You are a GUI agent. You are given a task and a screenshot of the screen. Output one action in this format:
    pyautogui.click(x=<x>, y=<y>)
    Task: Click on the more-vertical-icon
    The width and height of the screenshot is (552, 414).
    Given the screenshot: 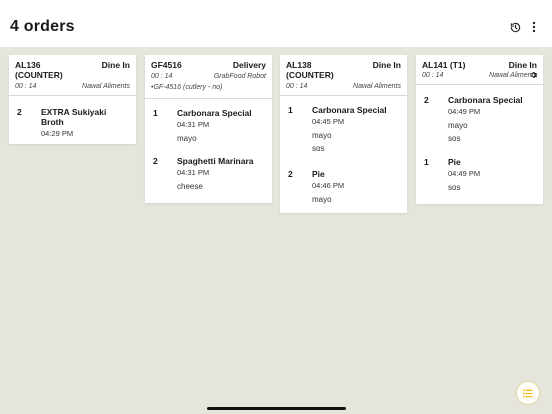 What is the action you would take?
    pyautogui.click(x=534, y=27)
    